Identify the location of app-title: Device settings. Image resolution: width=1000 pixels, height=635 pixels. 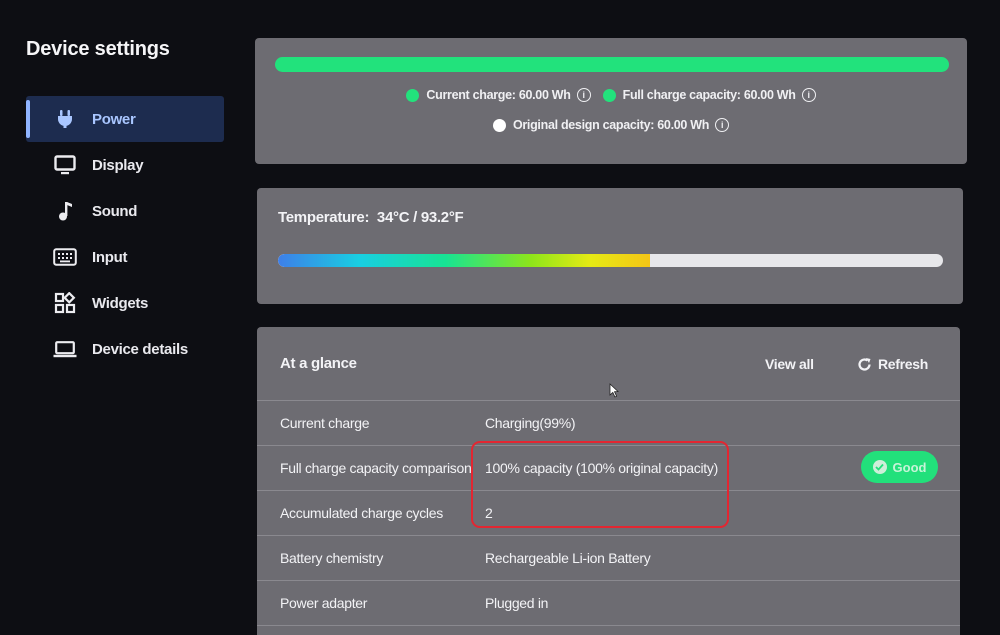
(98, 49).